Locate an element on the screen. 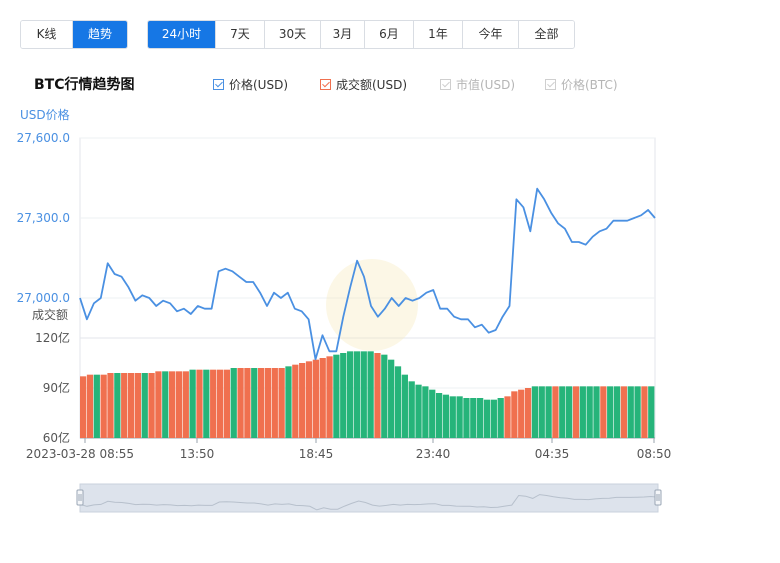 Image resolution: width=780 pixels, height=563 pixels. navigator-right-handle is located at coordinates (658, 497).